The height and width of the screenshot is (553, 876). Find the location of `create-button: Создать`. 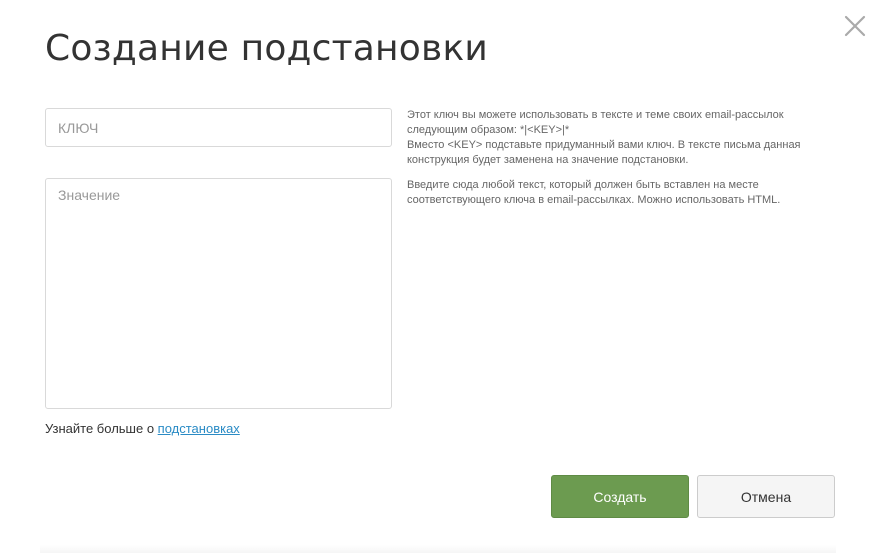

create-button: Создать is located at coordinates (620, 496).